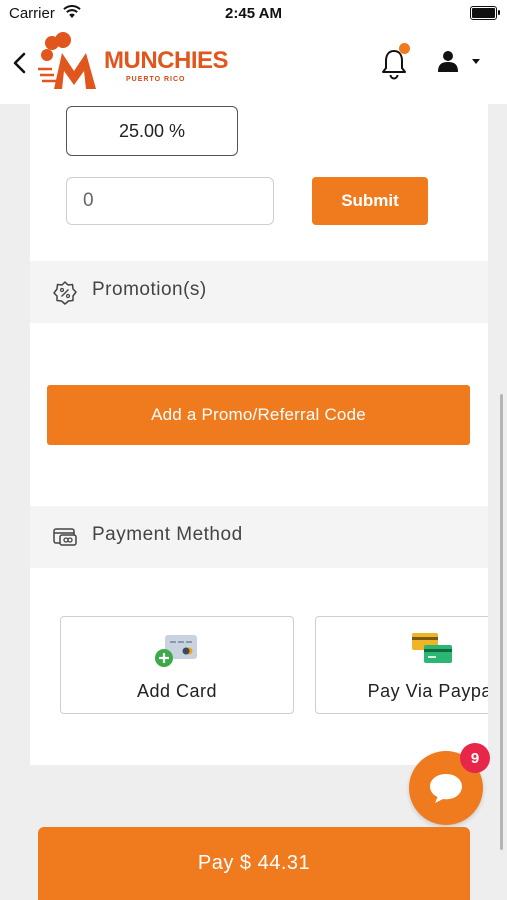 This screenshot has height=900, width=507. Describe the element at coordinates (259, 537) in the screenshot. I see `payment-section-header: Payment Method` at that location.